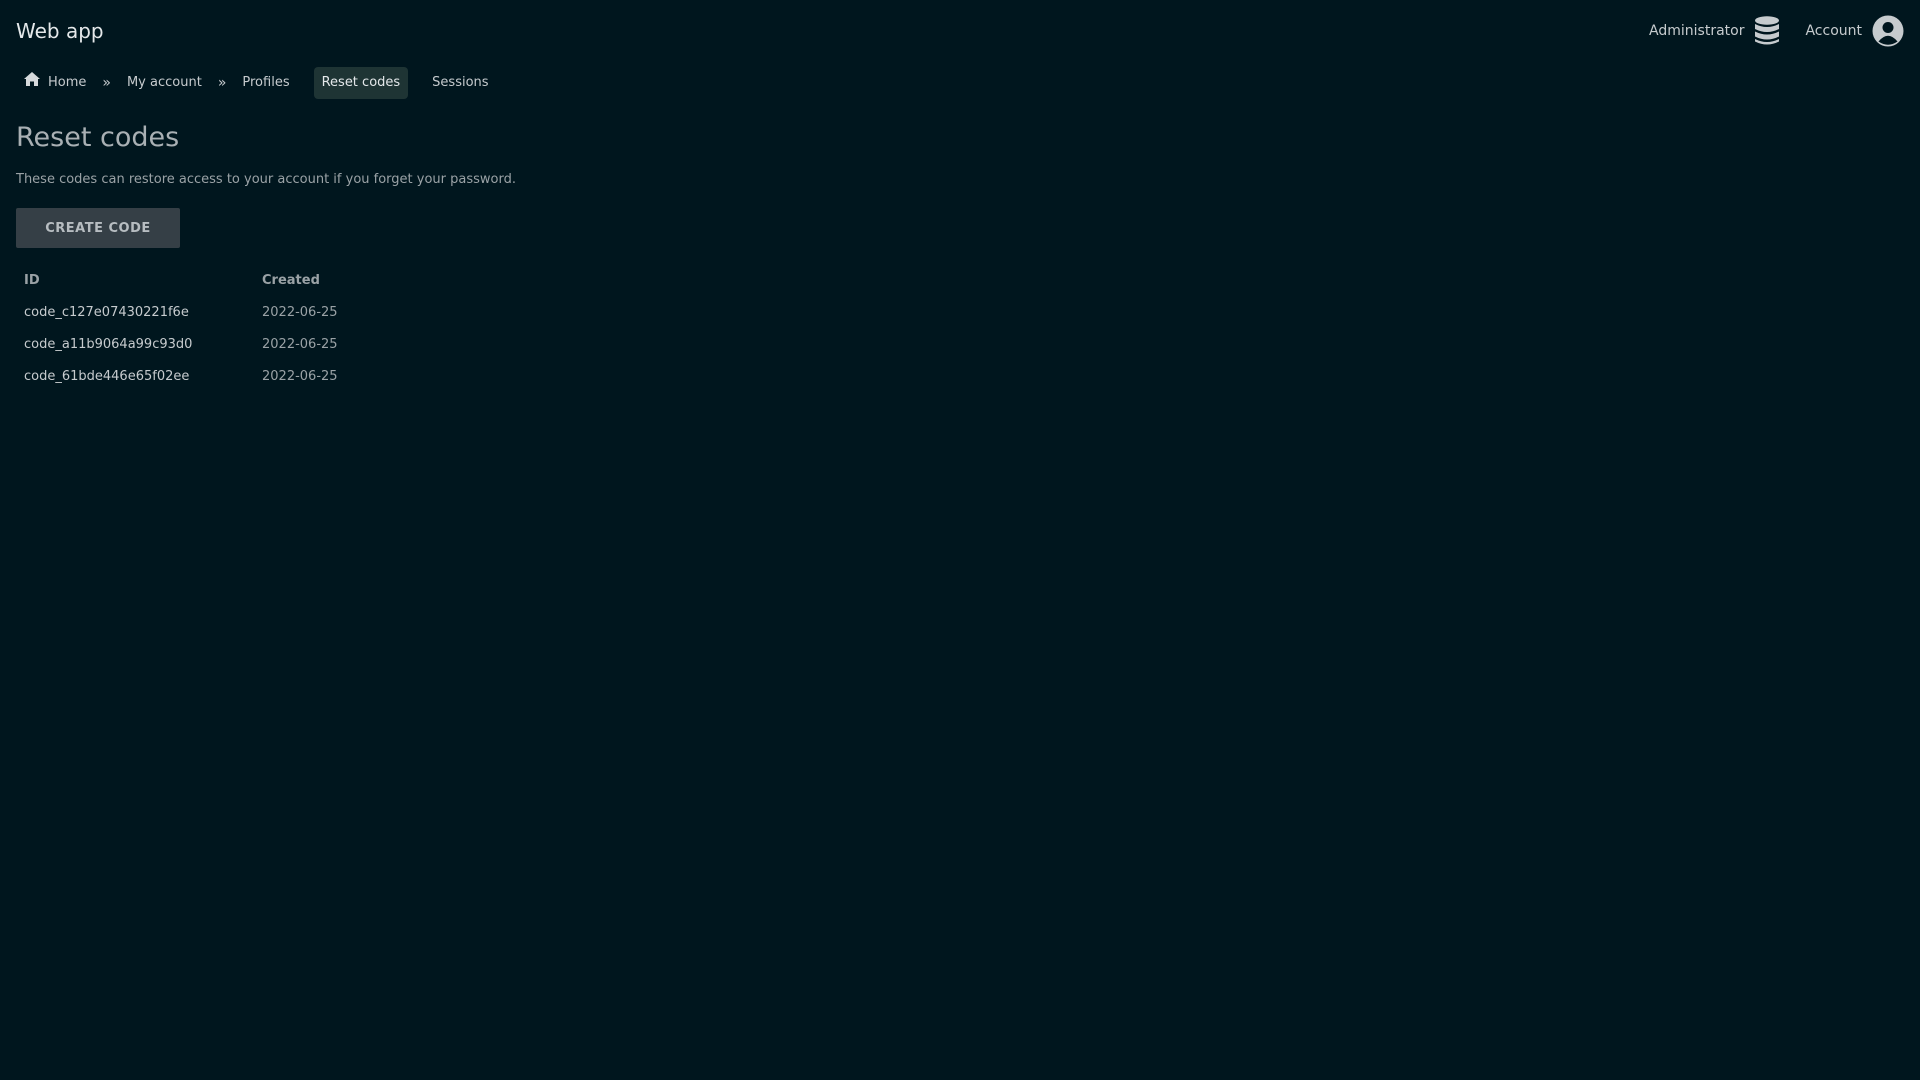 This screenshot has height=1080, width=1920. What do you see at coordinates (1767, 31) in the screenshot?
I see `database-icon` at bounding box center [1767, 31].